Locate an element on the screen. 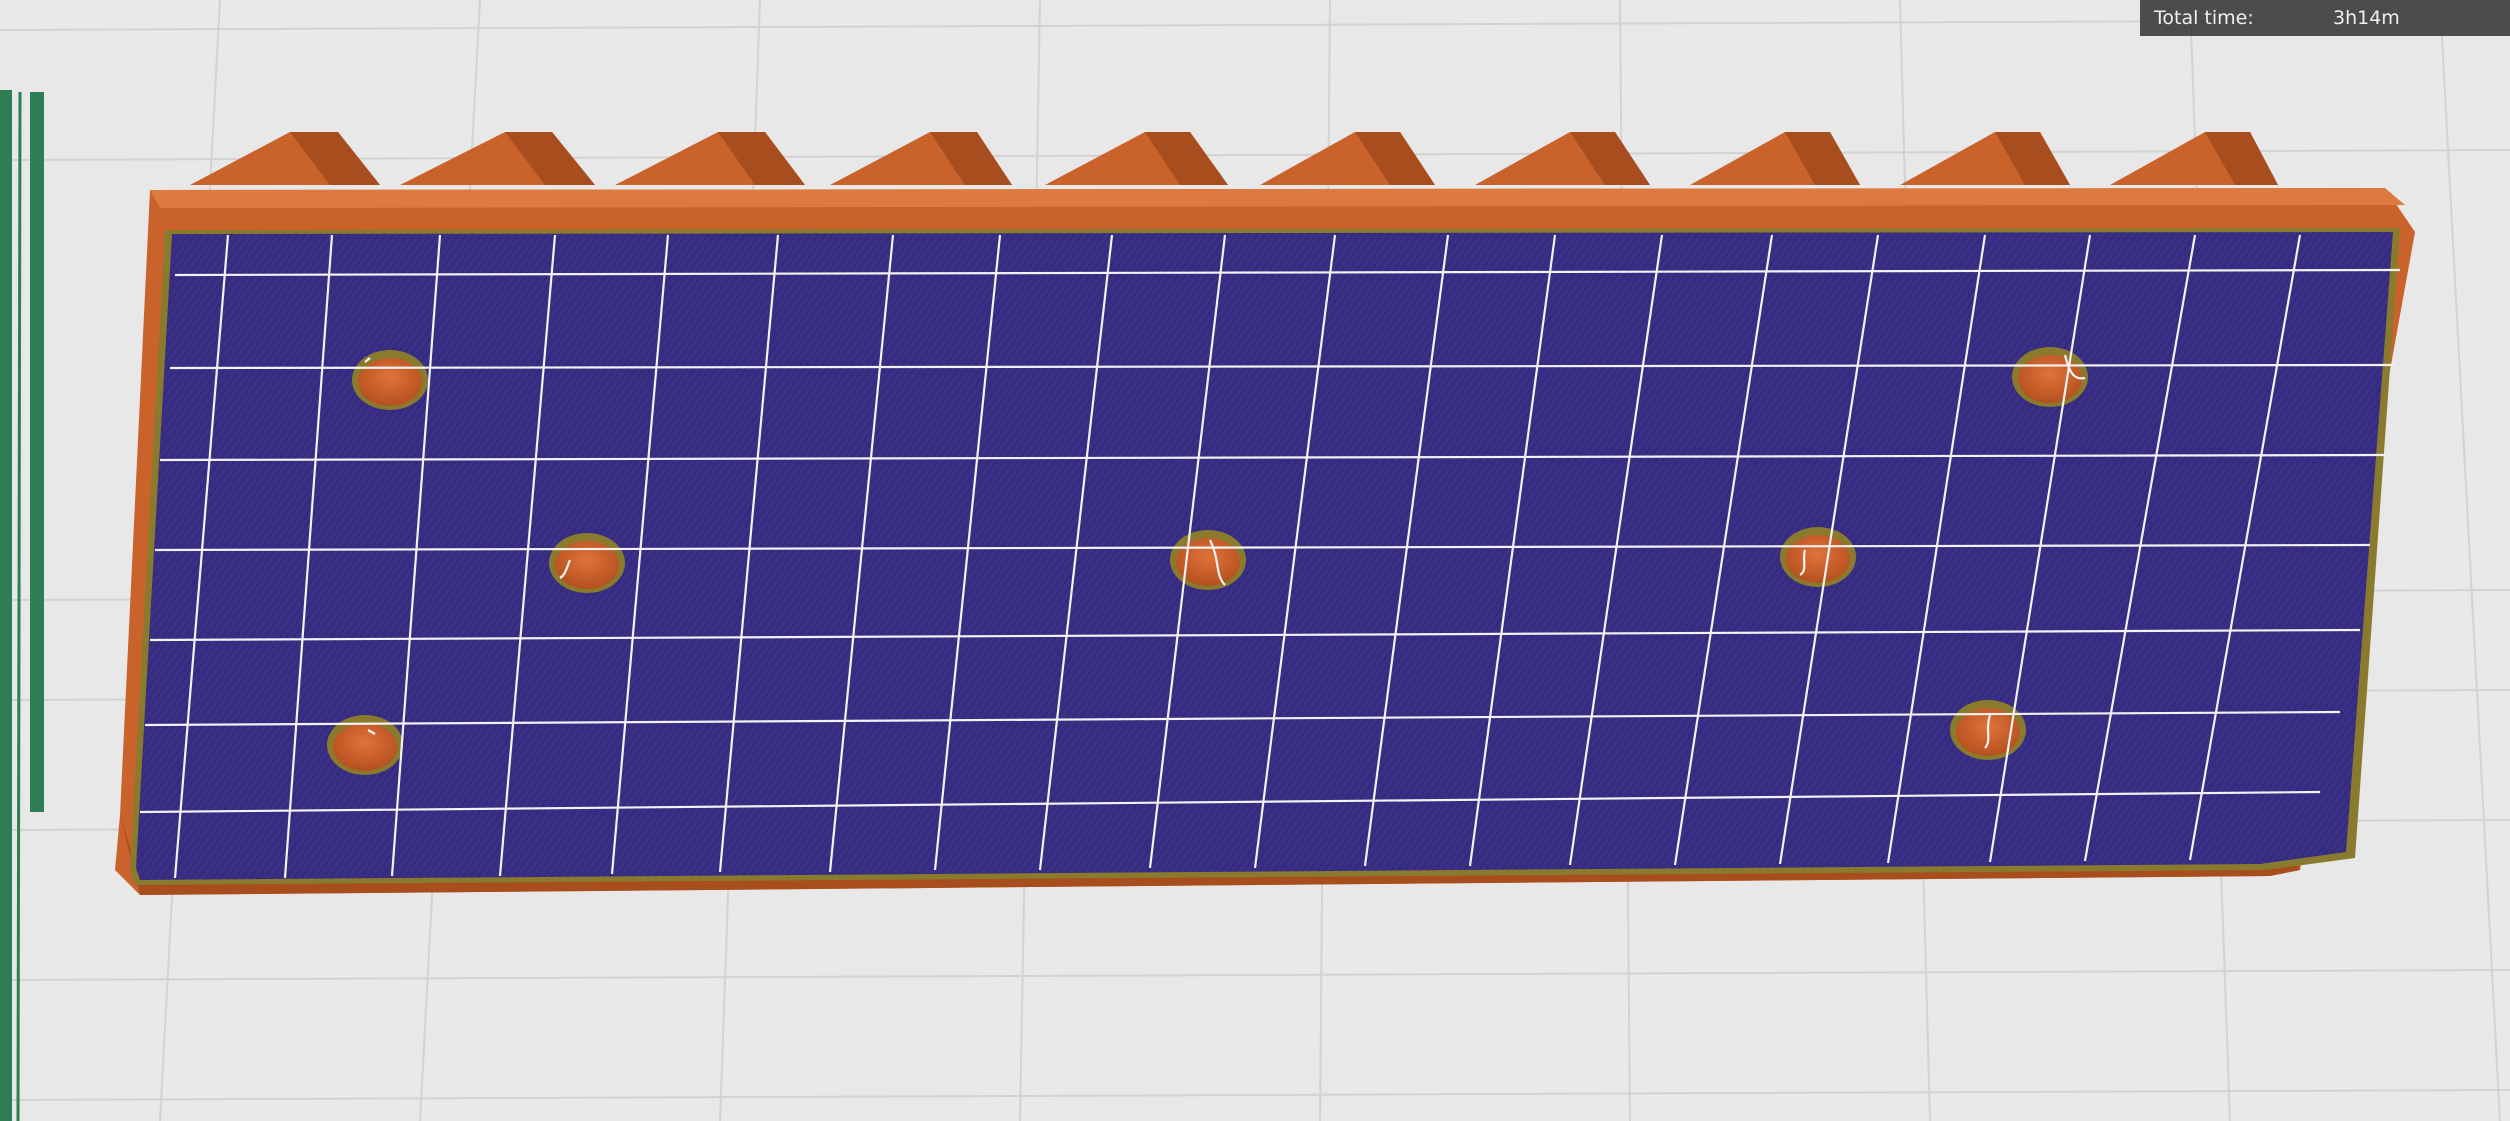 The height and width of the screenshot is (1121, 2510). model-teeth is located at coordinates (1234, 158).